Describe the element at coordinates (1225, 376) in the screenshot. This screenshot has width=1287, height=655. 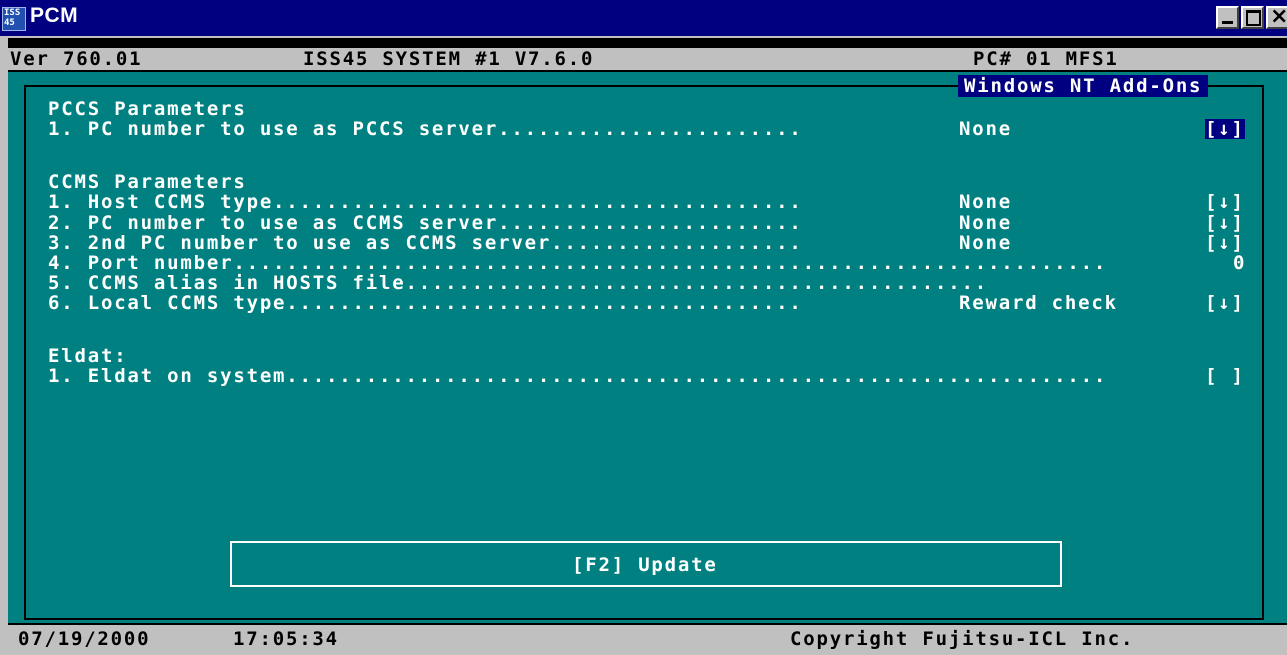
I see `eldat-checkbox: [ ]` at that location.